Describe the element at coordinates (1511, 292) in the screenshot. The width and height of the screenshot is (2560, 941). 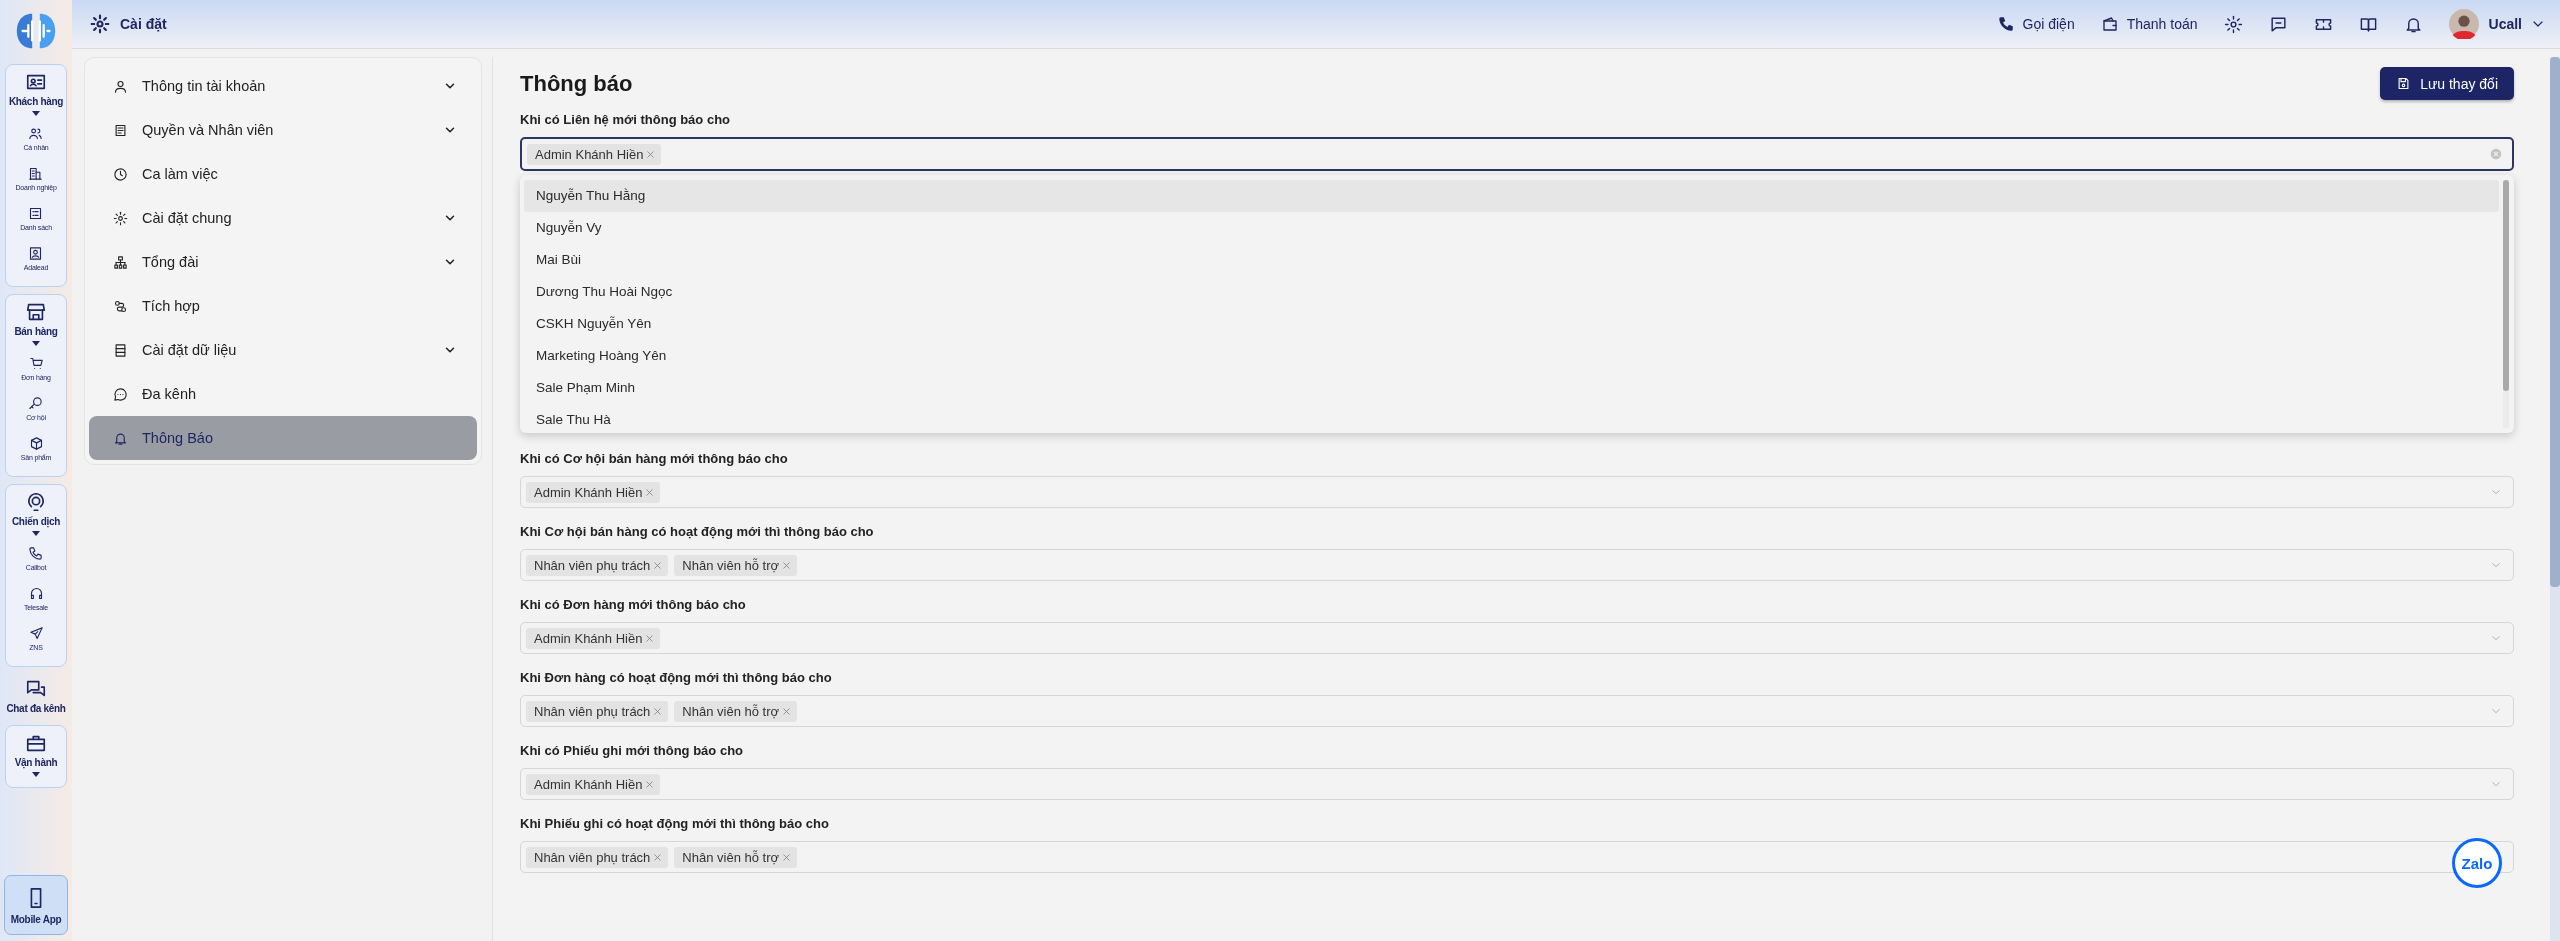
I see `dropdown-option: Dương Thu Hoài Ngọc` at that location.